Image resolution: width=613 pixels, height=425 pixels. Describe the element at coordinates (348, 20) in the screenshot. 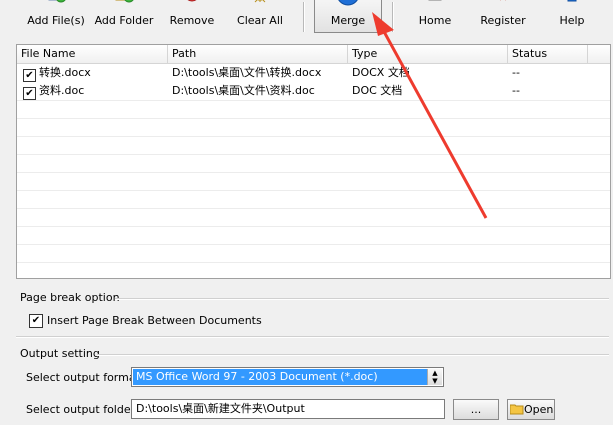

I see `merge-label: Merge` at that location.